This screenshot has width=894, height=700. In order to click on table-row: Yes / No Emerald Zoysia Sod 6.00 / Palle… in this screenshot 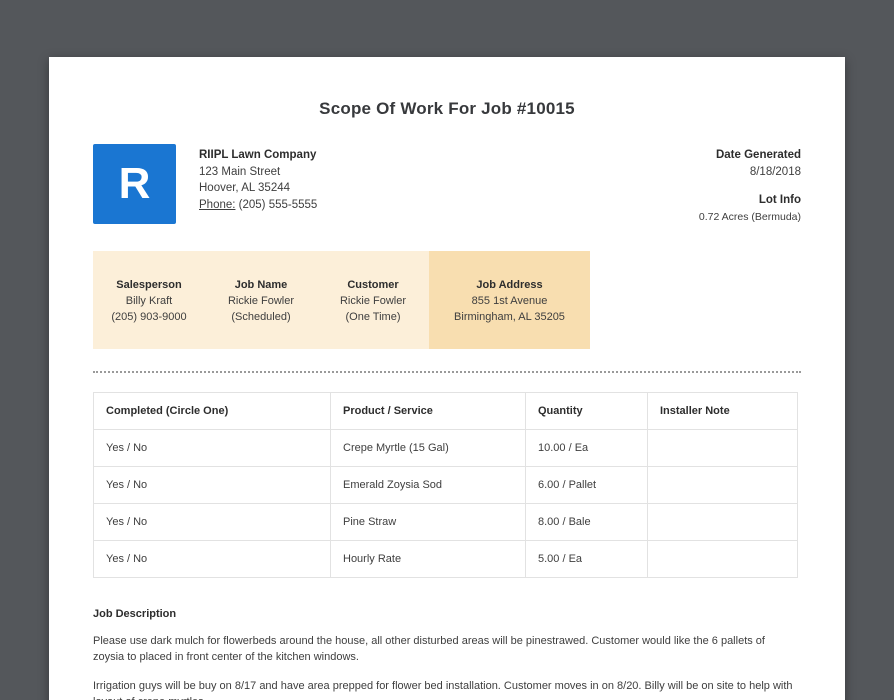, I will do `click(445, 485)`.